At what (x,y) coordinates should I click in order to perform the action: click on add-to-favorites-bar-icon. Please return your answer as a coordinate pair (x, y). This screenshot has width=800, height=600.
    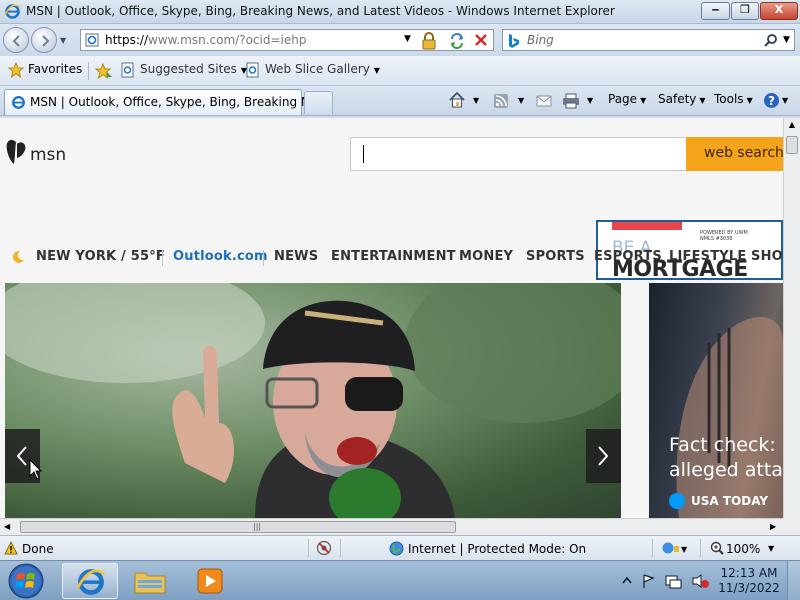
    Looking at the image, I should click on (104, 71).